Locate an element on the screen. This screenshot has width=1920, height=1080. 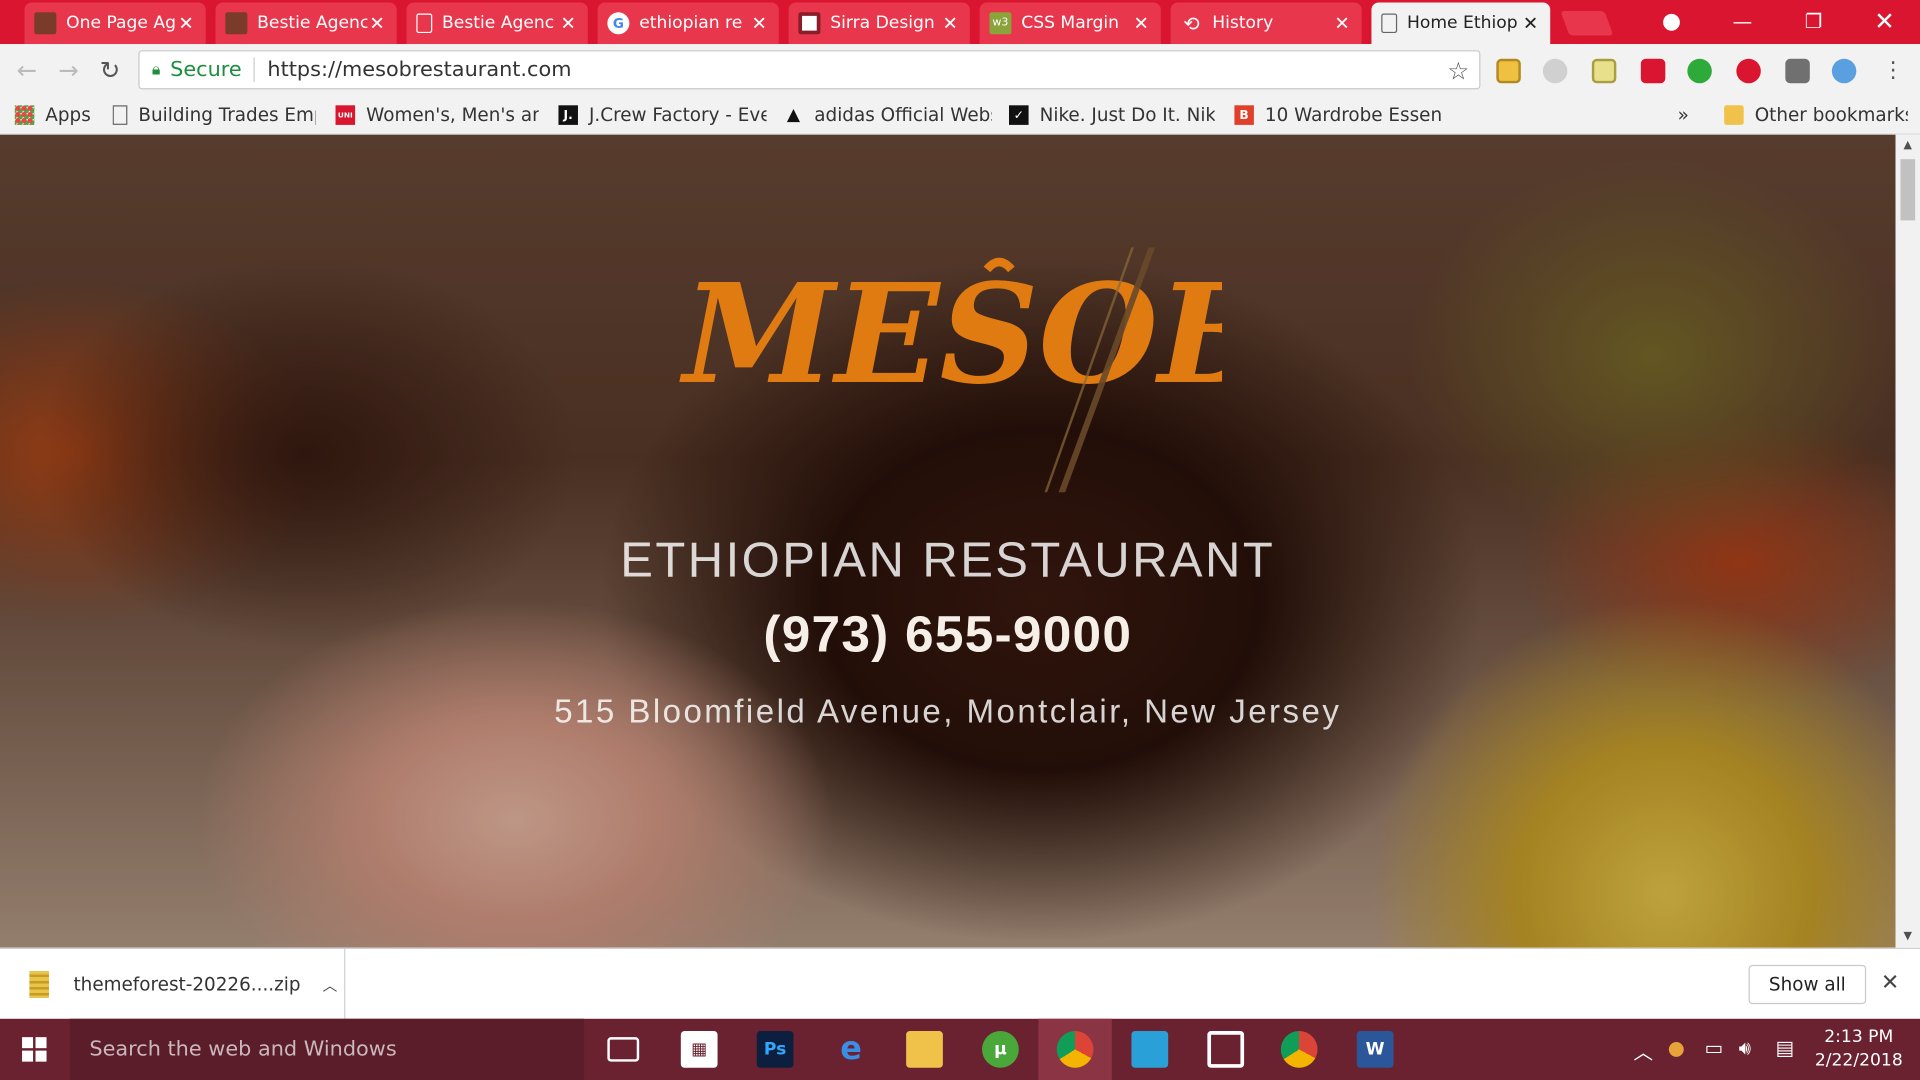
bookmark-adidas: ▲ adidas Official Websit is located at coordinates (888, 115).